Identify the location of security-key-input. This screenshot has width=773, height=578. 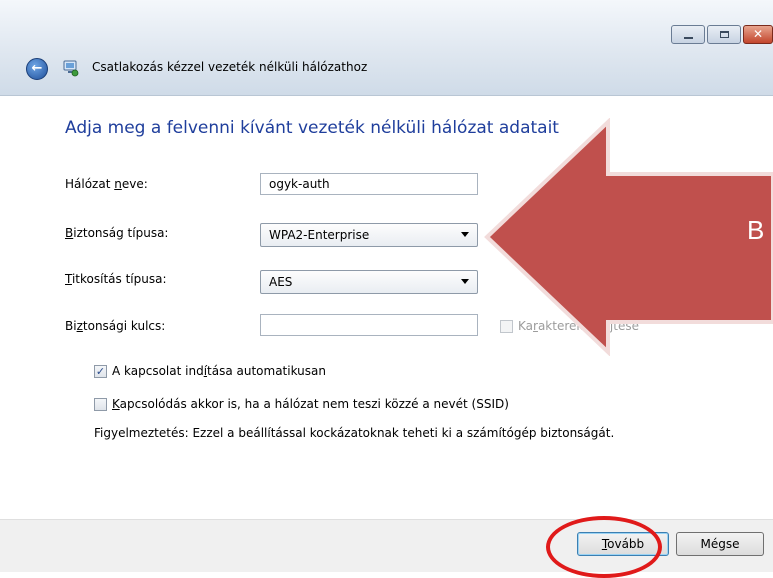
(369, 325).